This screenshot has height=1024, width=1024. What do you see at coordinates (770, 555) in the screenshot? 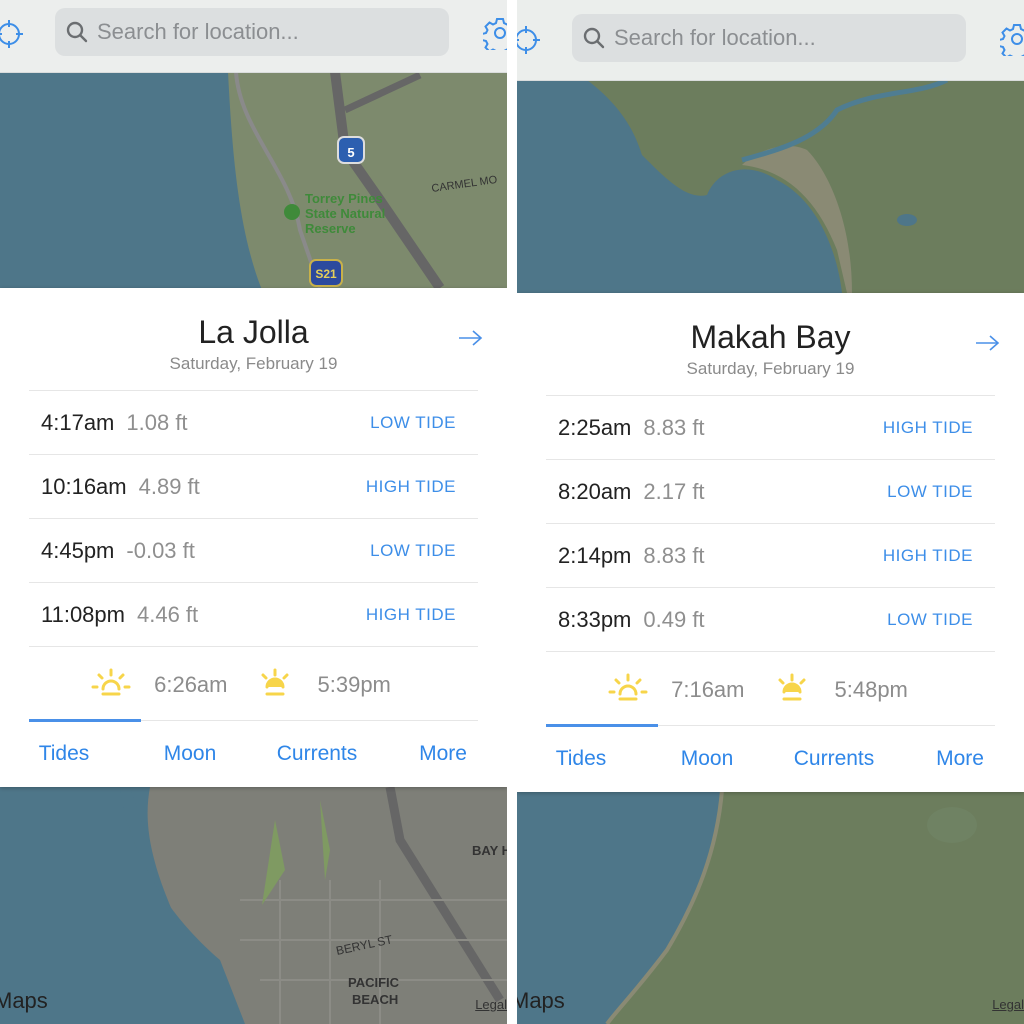
I see `tide-row: 2:14pm 8.83 ft HIGH TIDE` at bounding box center [770, 555].